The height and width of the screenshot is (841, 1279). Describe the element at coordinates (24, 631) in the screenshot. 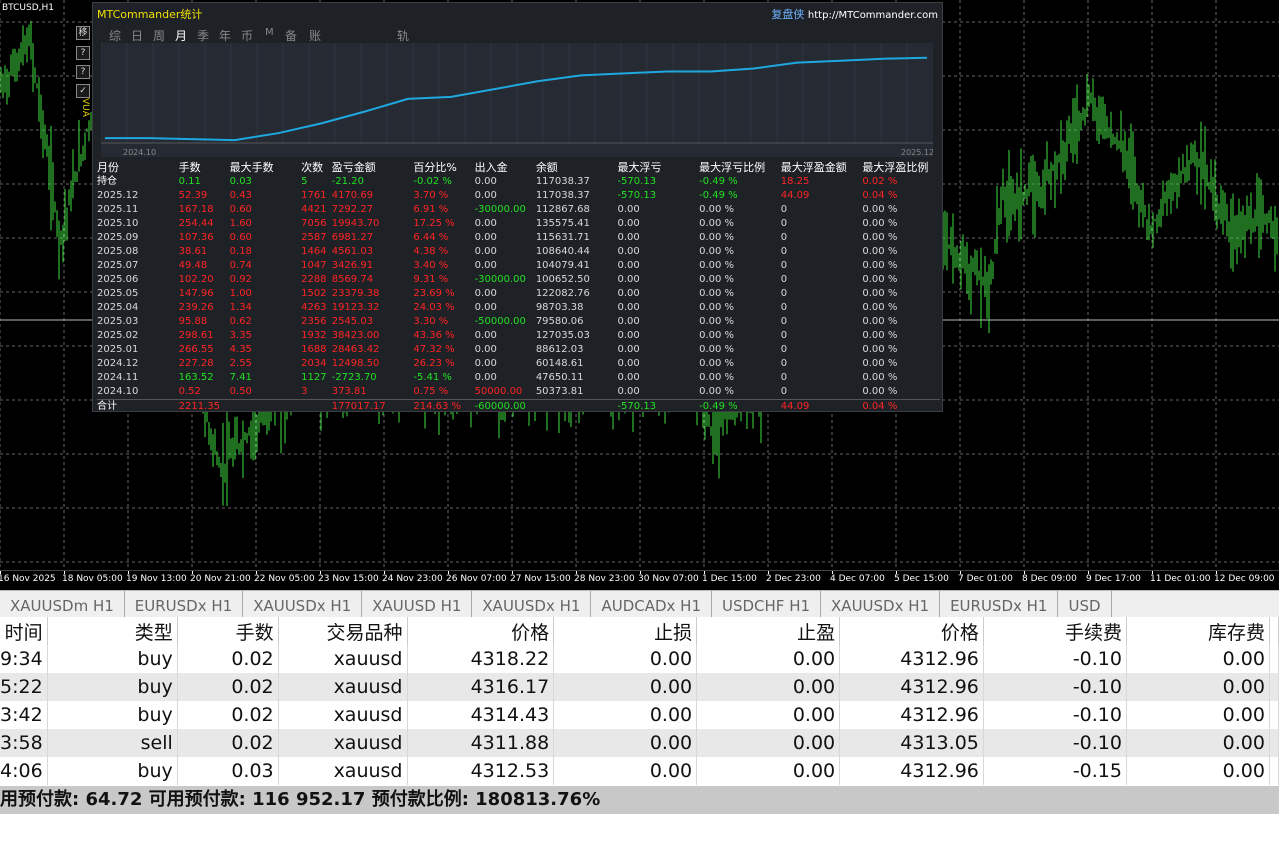

I see `orders-header: 时间` at that location.